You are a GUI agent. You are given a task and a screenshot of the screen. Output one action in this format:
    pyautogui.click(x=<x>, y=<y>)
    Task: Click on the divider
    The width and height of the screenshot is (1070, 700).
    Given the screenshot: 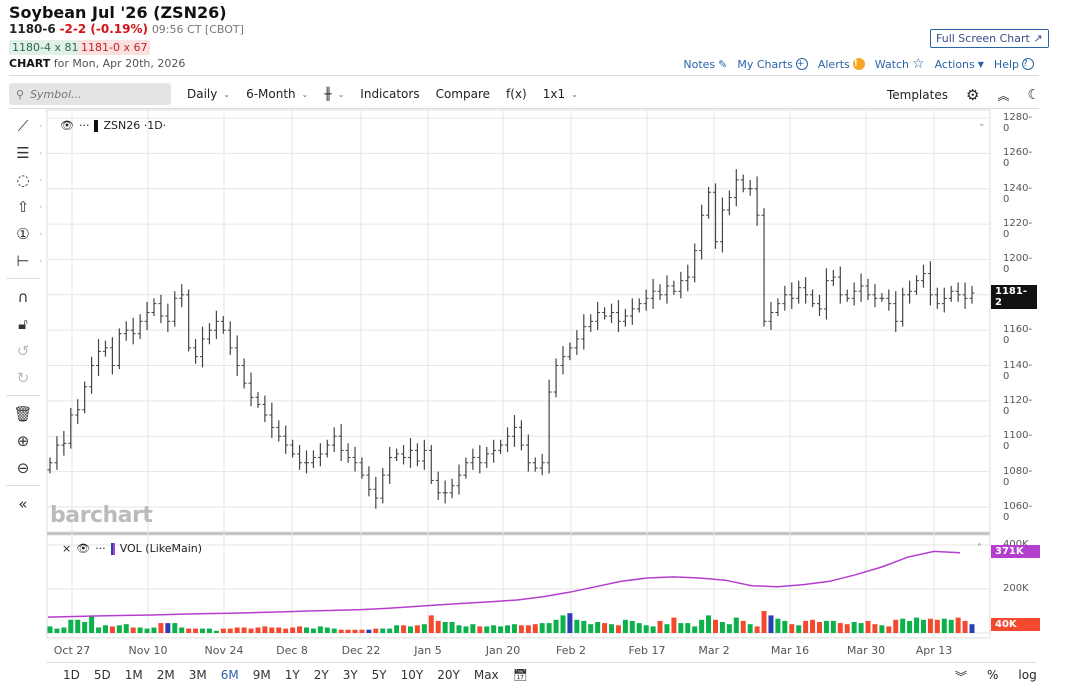 What is the action you would take?
    pyautogui.click(x=541, y=662)
    